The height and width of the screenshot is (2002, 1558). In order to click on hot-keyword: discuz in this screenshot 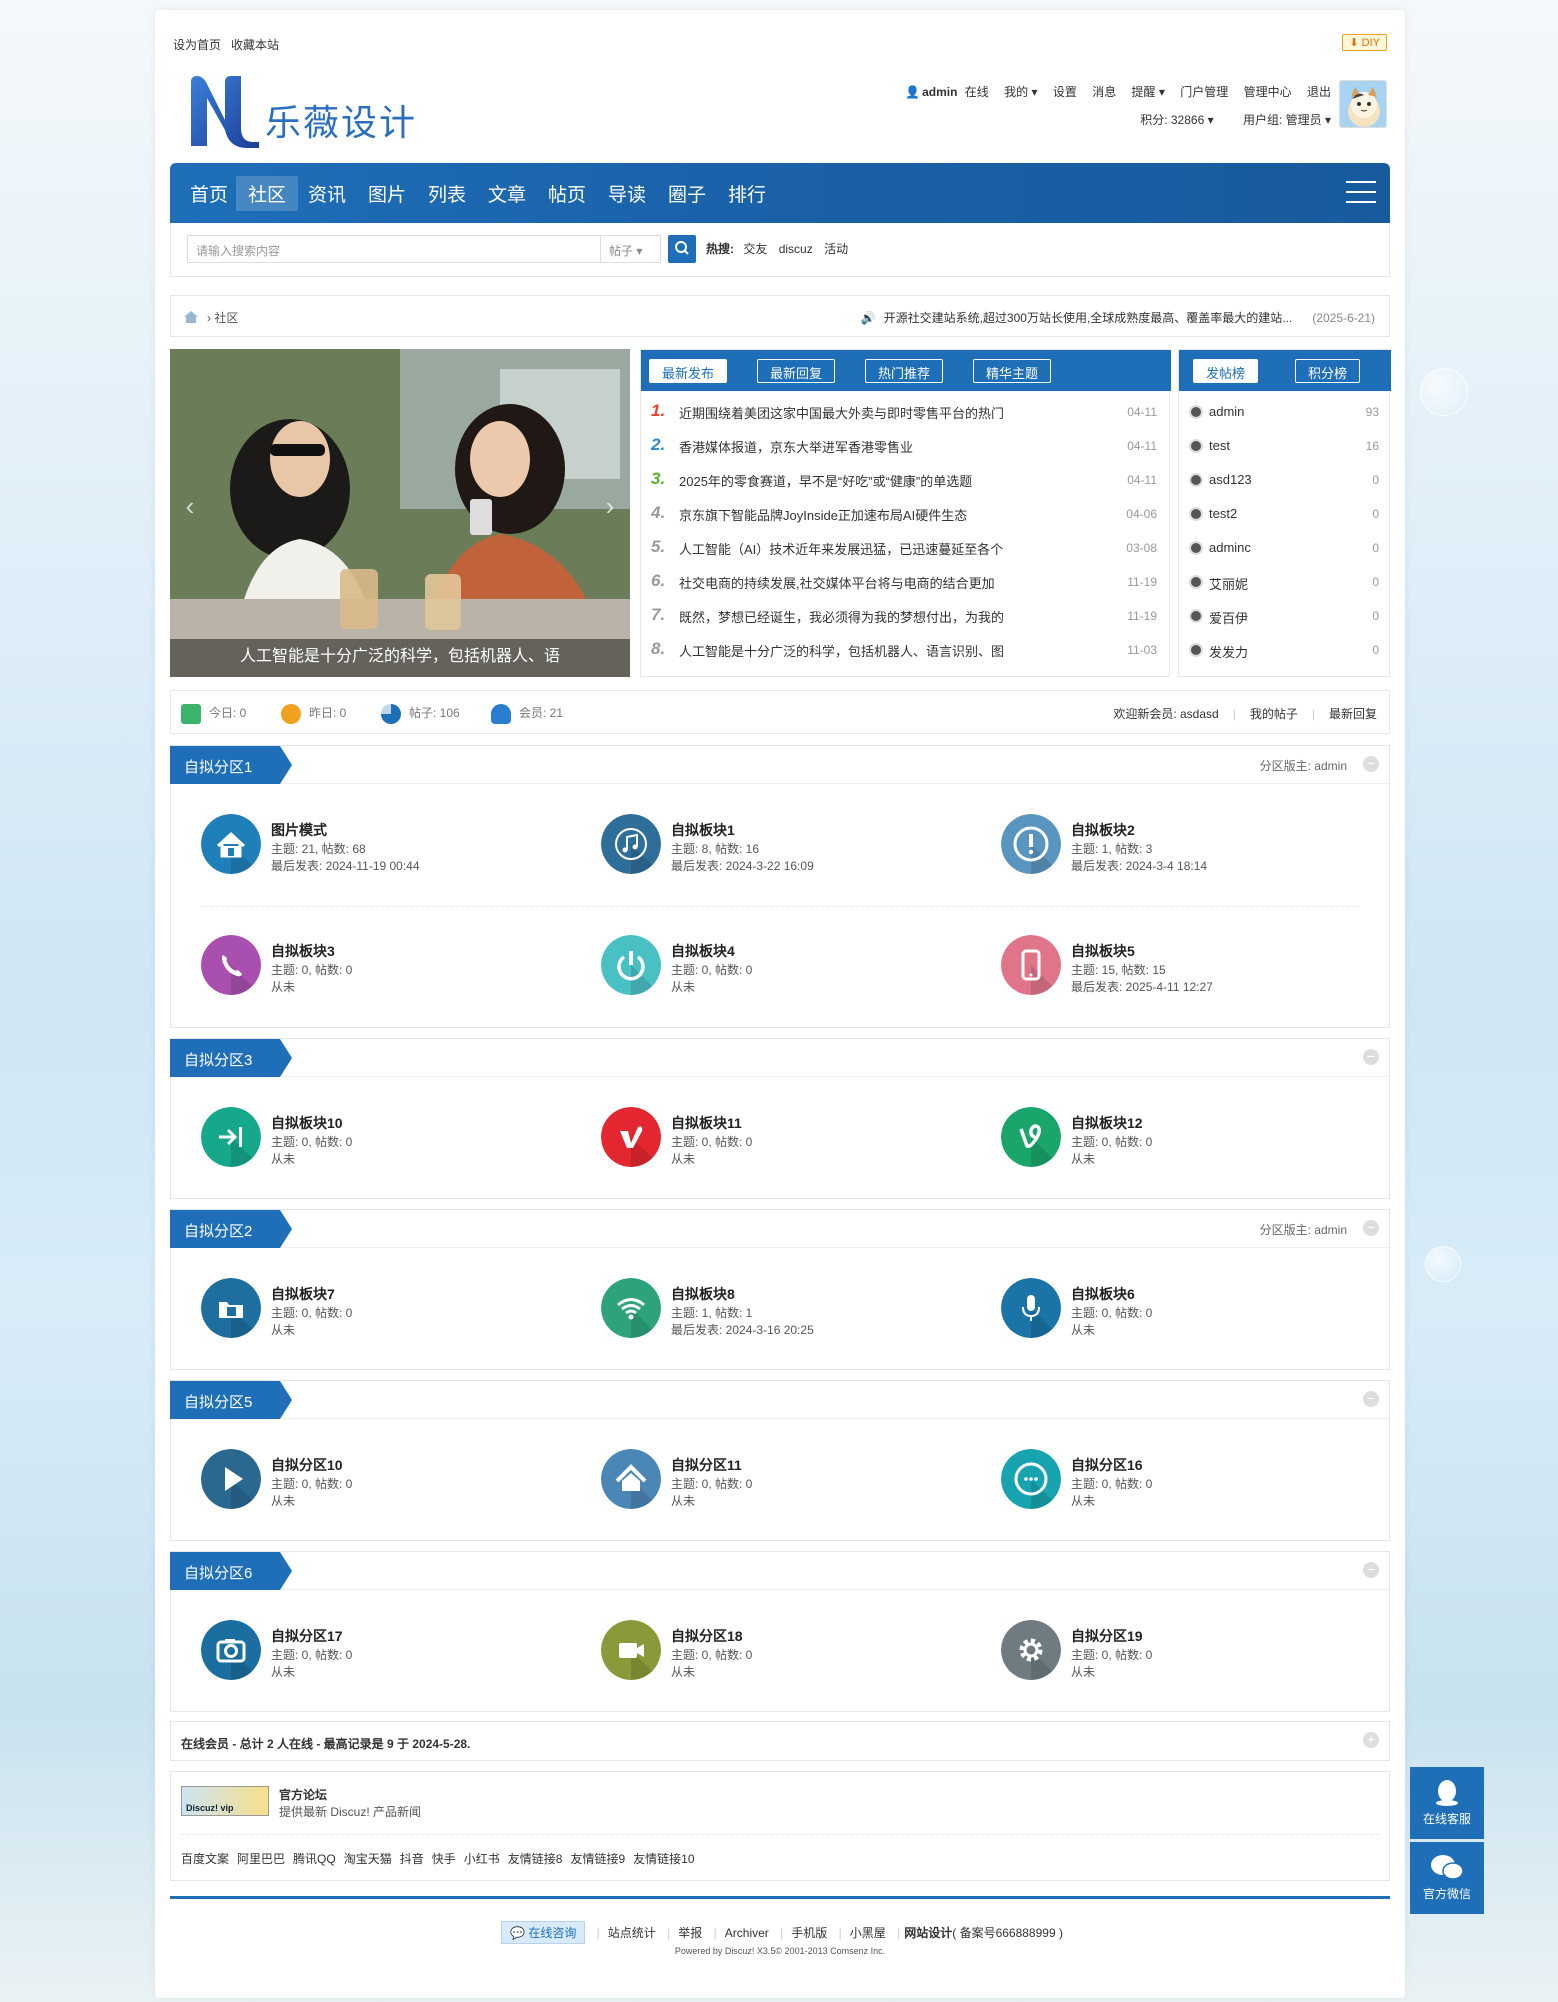, I will do `click(796, 249)`.